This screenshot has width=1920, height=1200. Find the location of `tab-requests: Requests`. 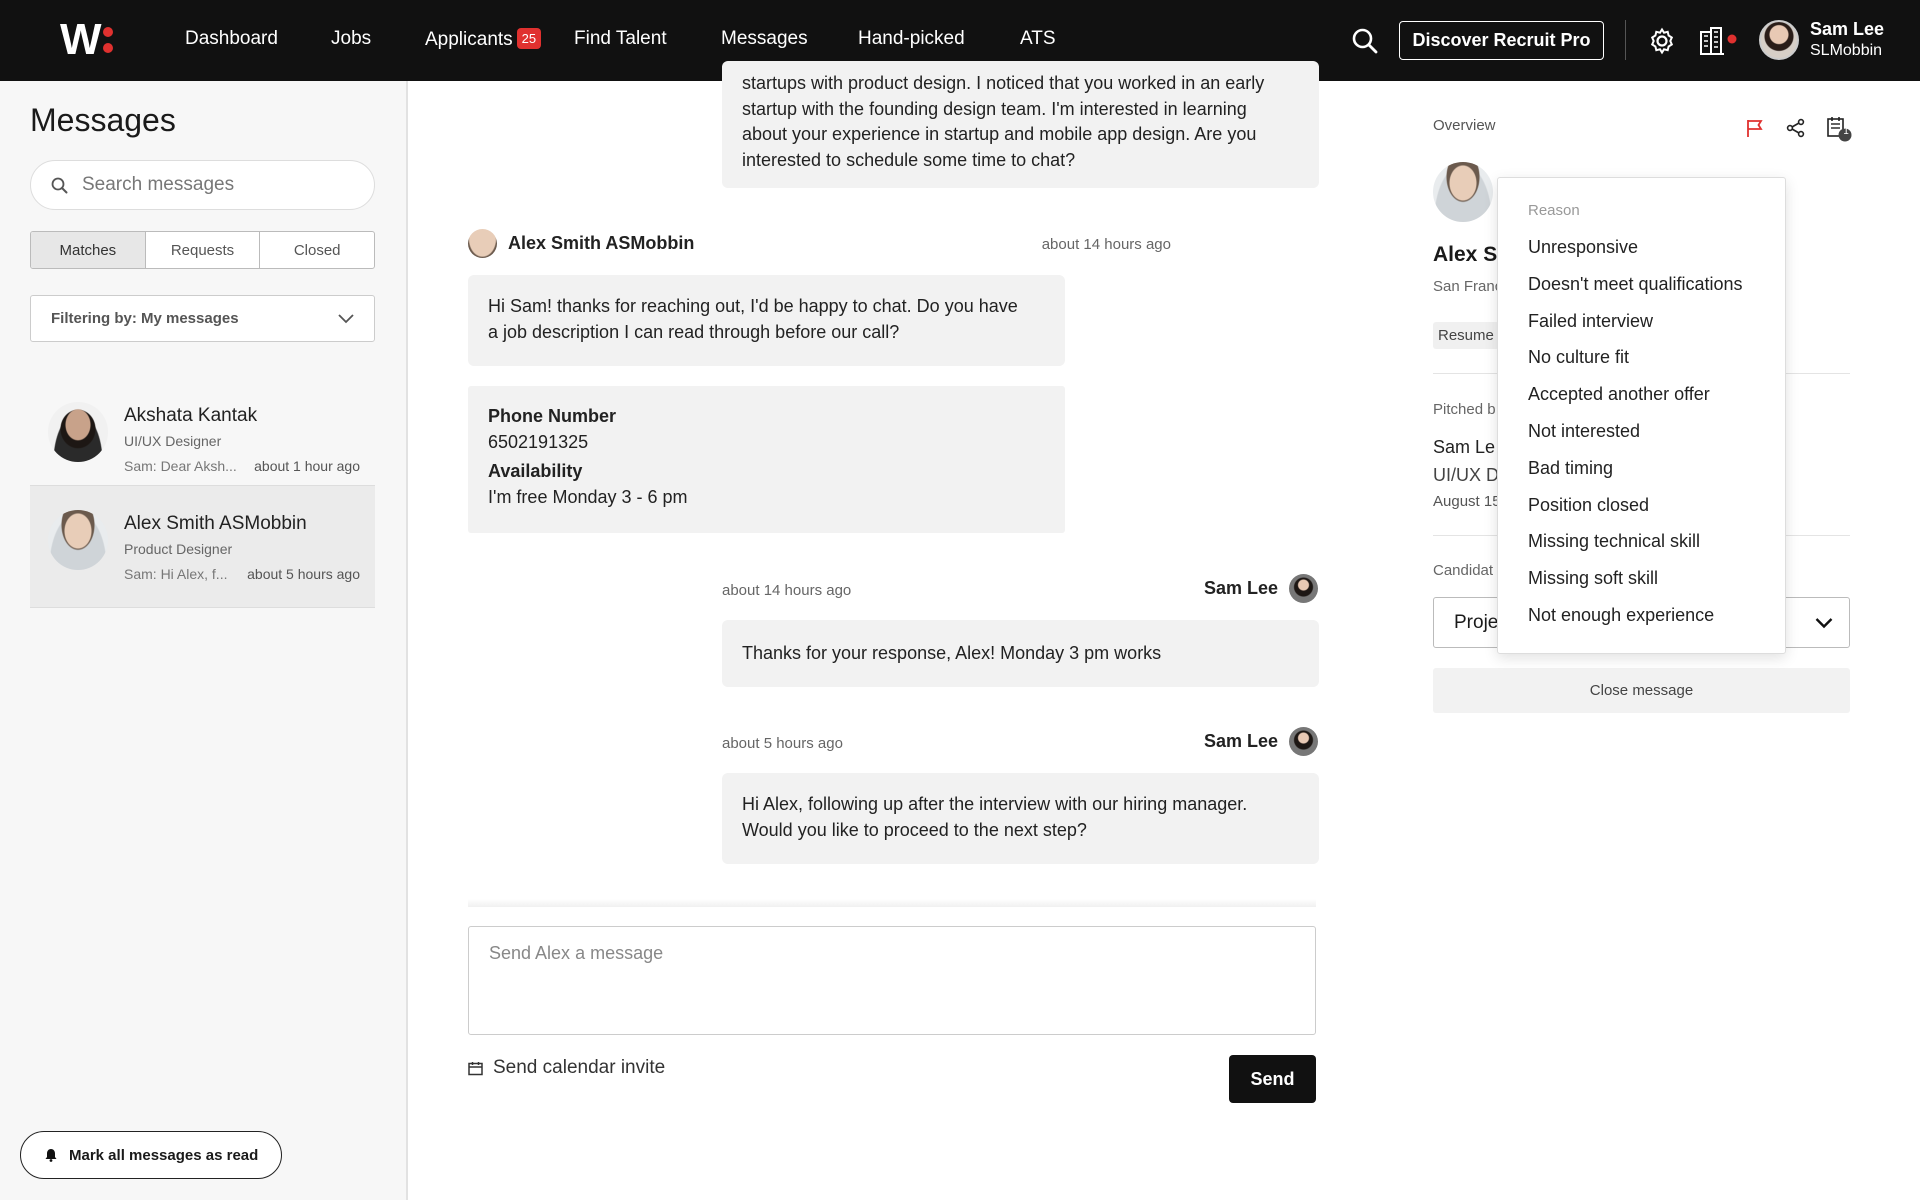

tab-requests: Requests is located at coordinates (203, 250).